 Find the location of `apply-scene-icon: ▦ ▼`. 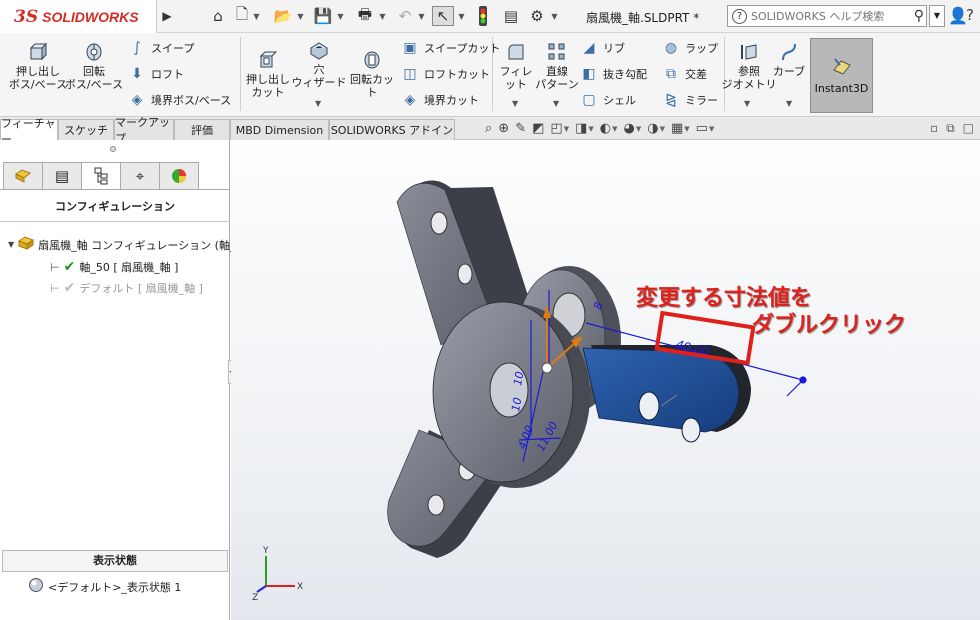

apply-scene-icon: ▦ ▼ is located at coordinates (680, 128).